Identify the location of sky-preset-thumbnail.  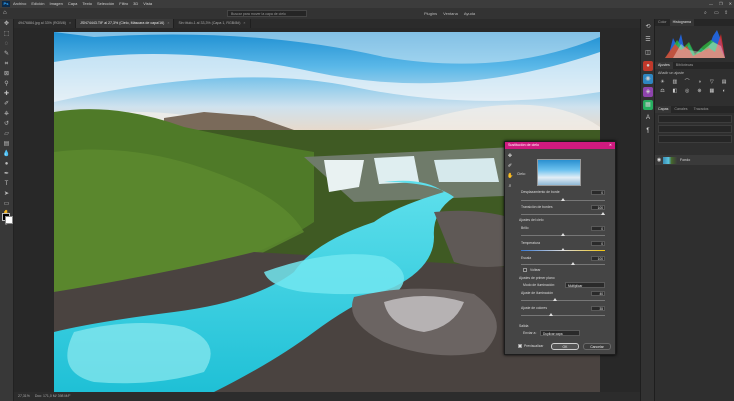
(559, 172).